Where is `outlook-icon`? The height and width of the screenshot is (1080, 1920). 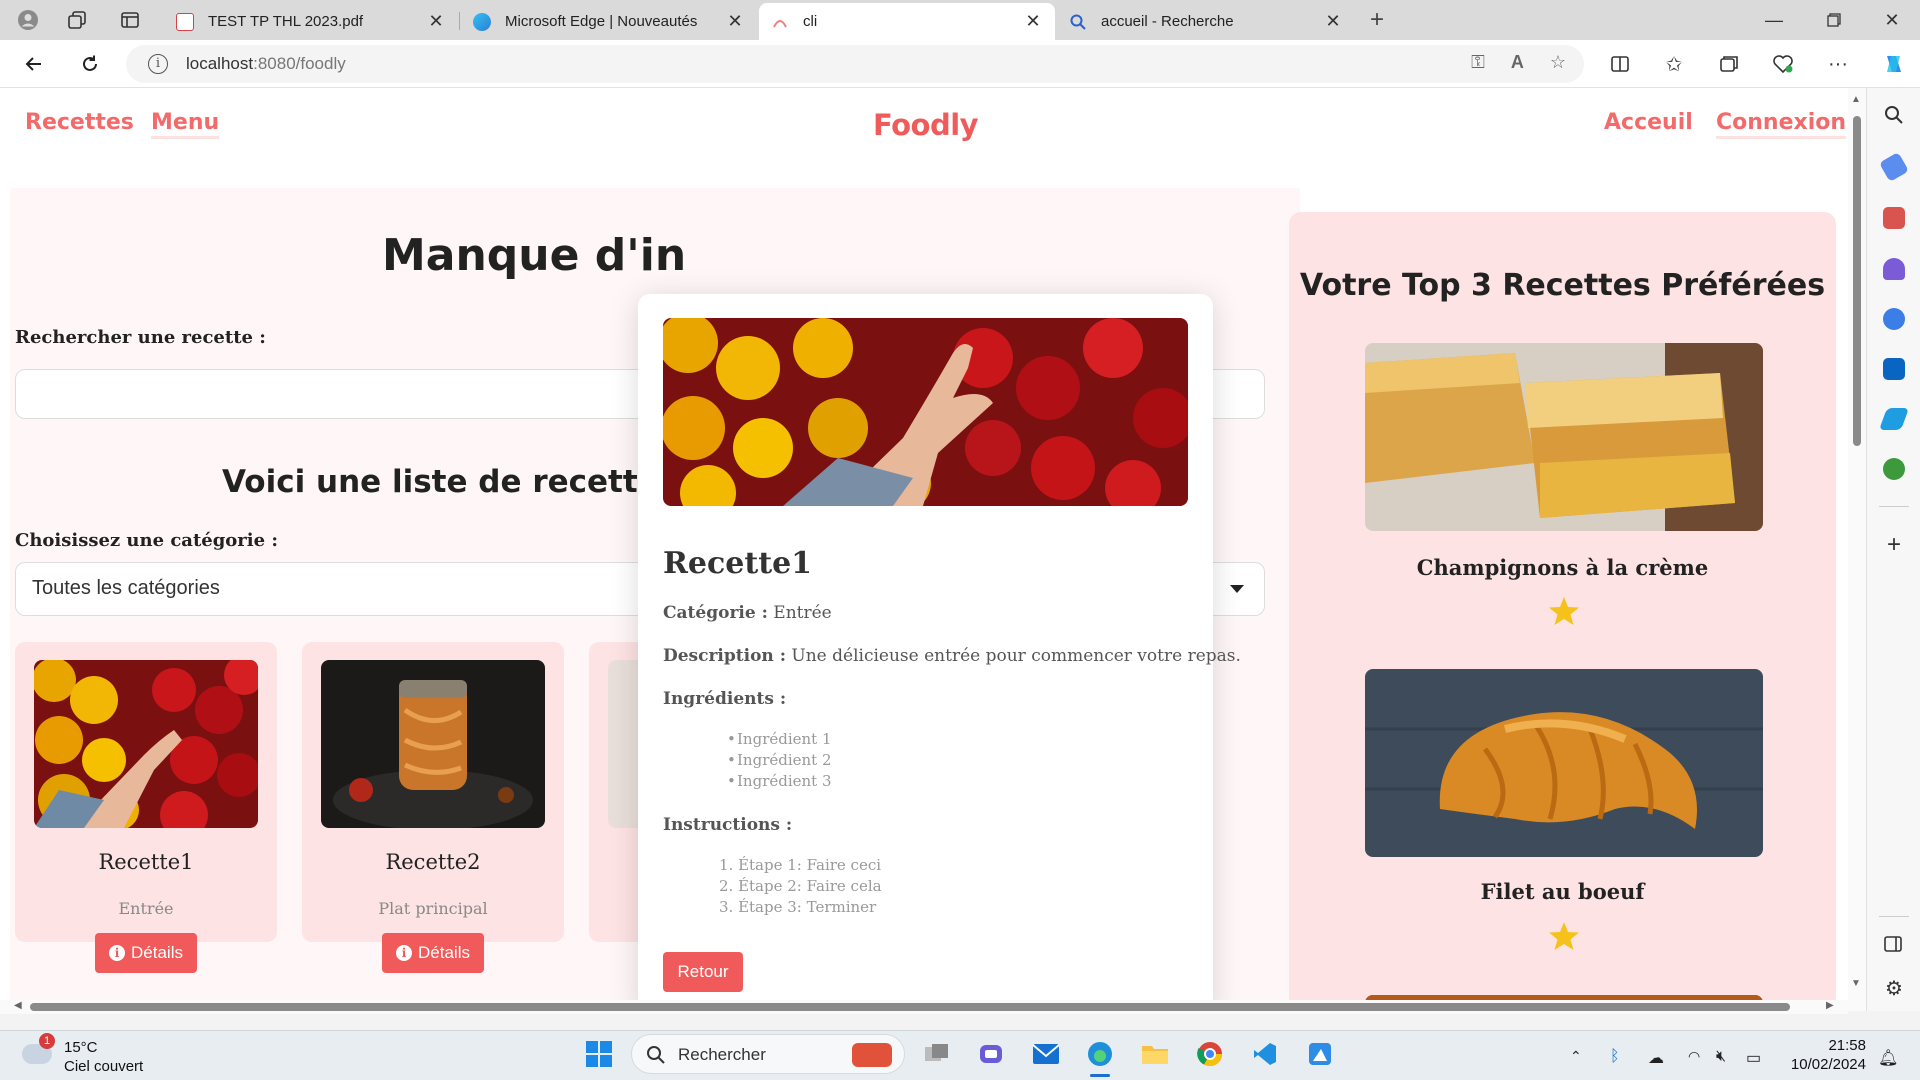 outlook-icon is located at coordinates (1894, 369).